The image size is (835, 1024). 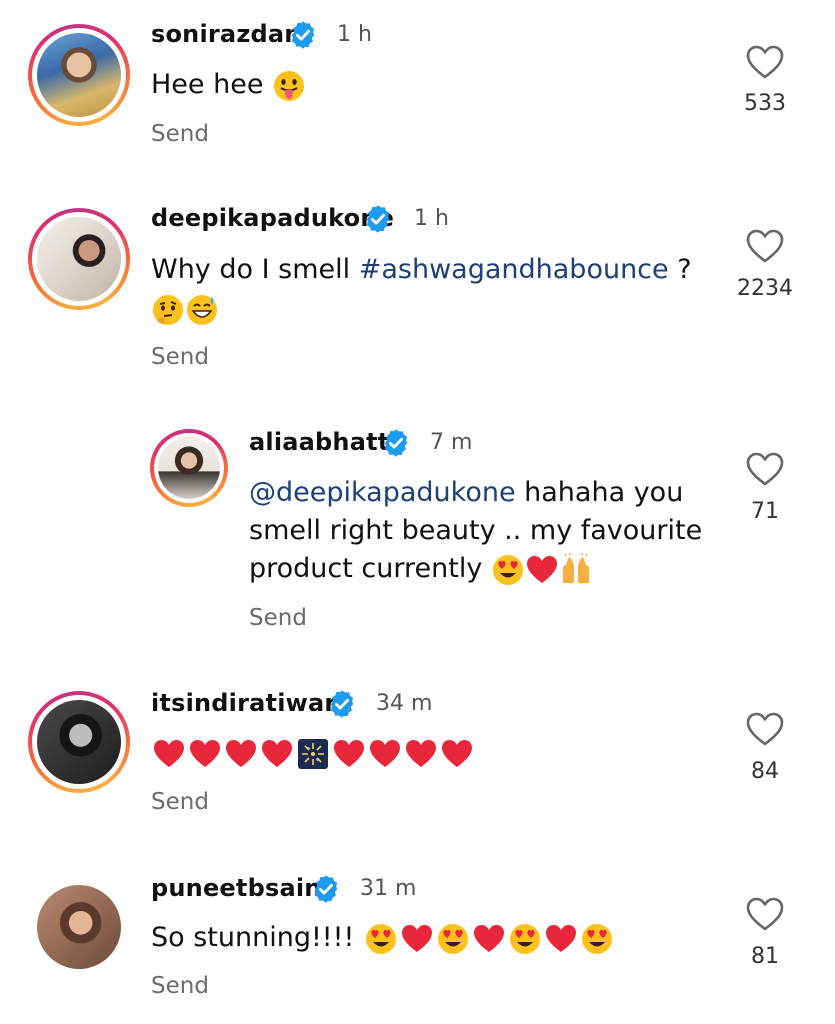 I want to click on comment-time: 34 m, so click(x=404, y=703).